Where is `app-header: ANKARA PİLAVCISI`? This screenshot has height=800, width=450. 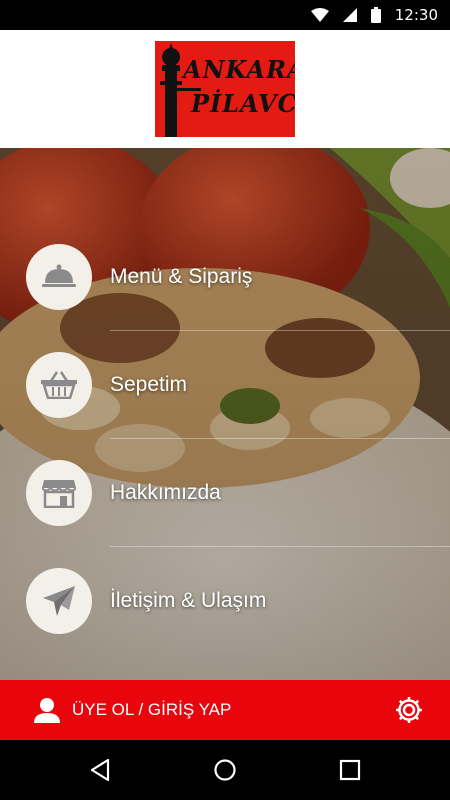 app-header: ANKARA PİLAVCISI is located at coordinates (225, 89).